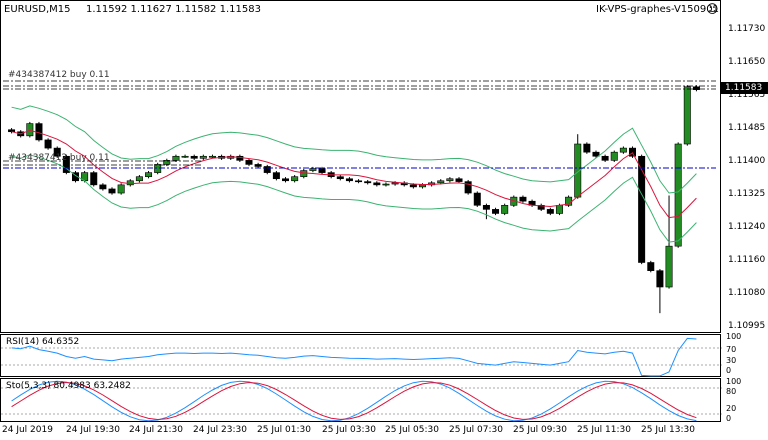 This screenshot has height=440, width=768. What do you see at coordinates (747, 95) in the screenshot?
I see `price-tick-label: 1.11565` at bounding box center [747, 95].